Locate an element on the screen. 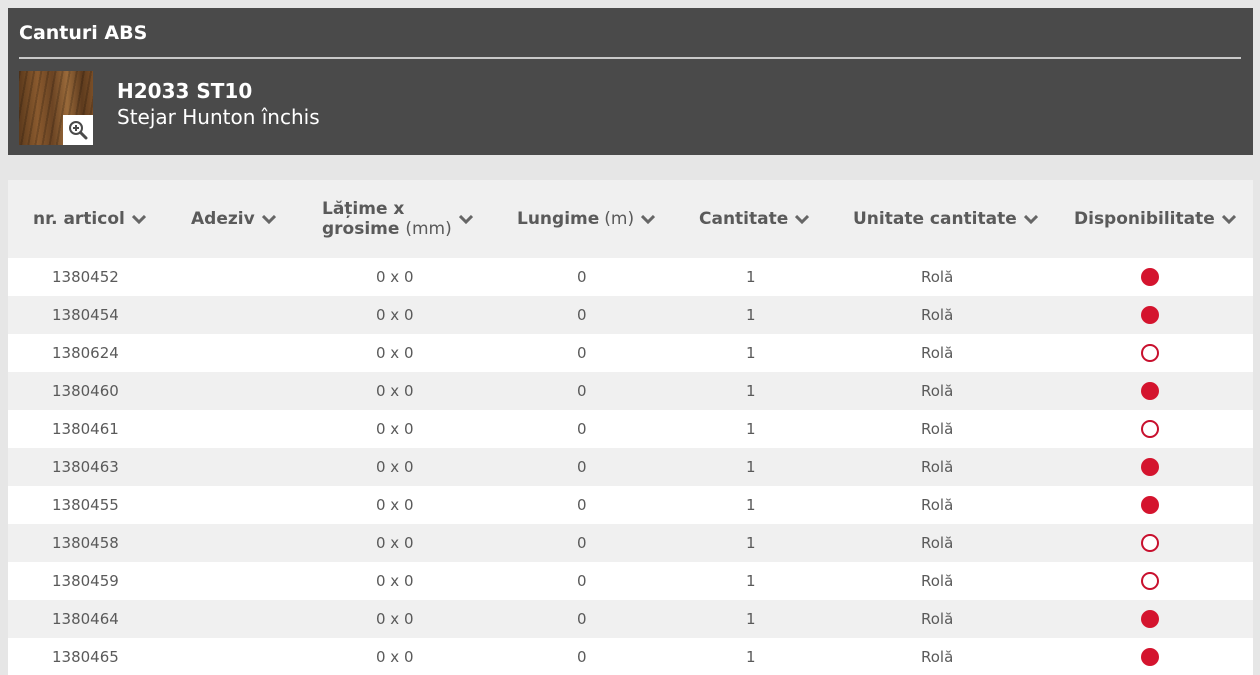  article-cell: 1380452 is located at coordinates (85, 277).